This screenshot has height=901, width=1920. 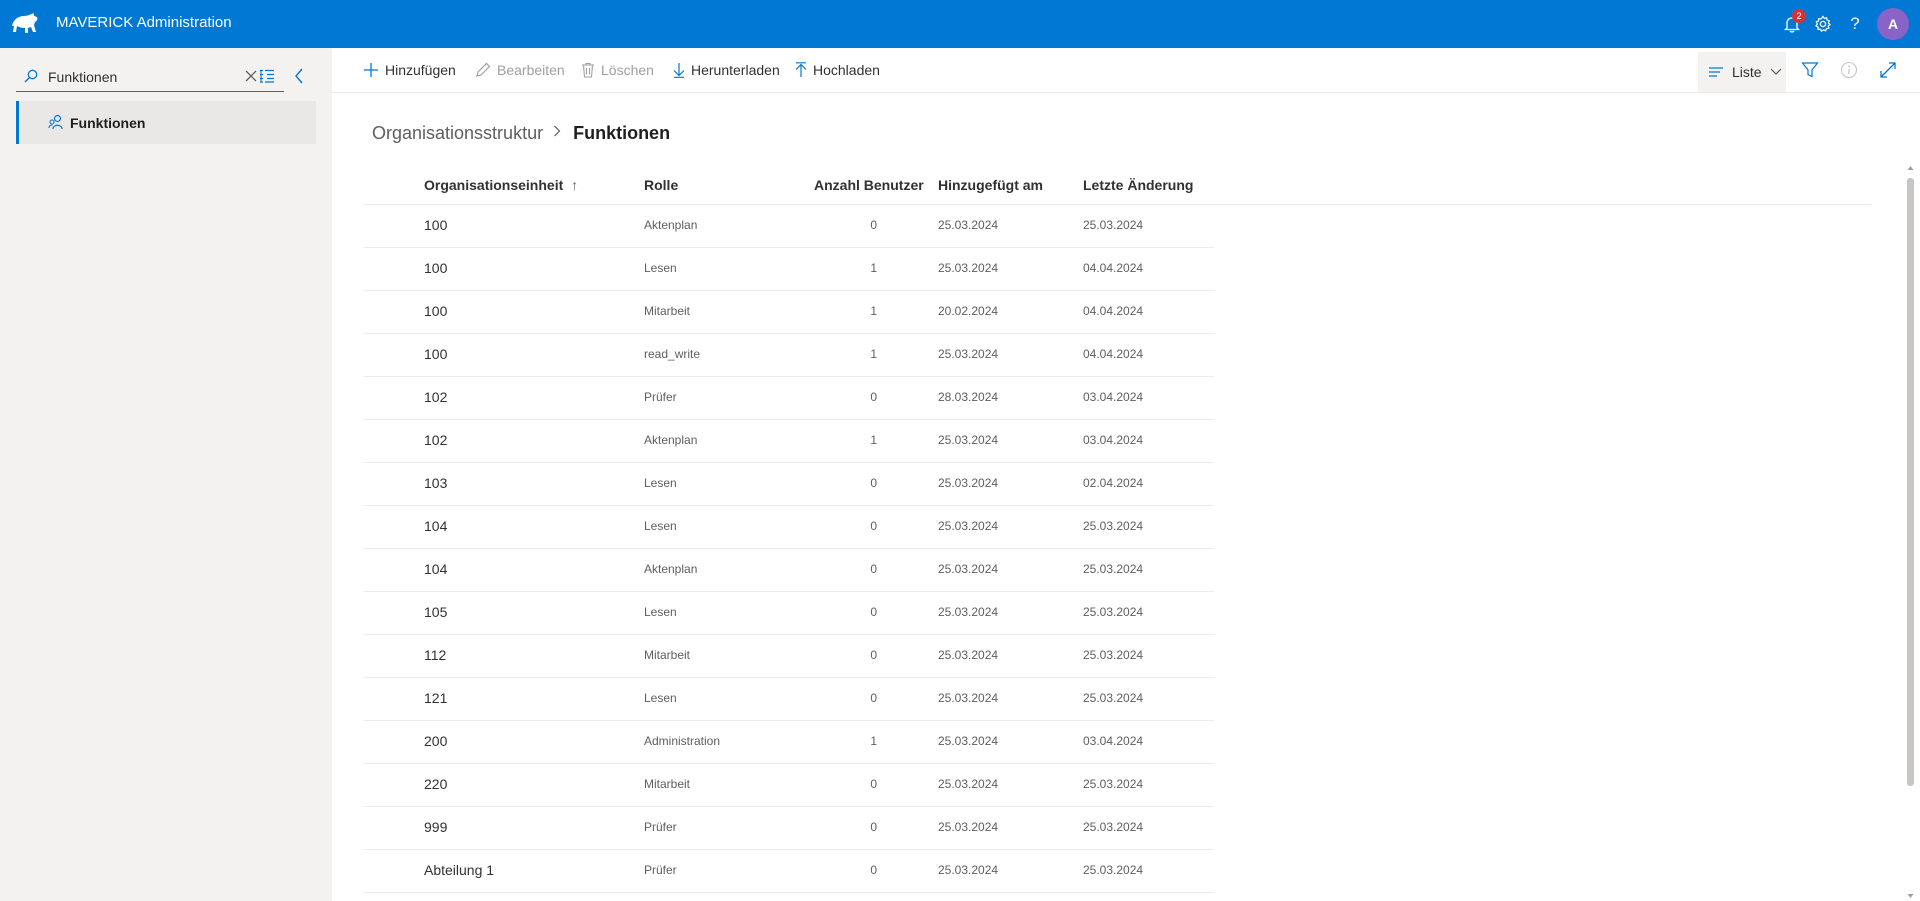 What do you see at coordinates (789, 699) in the screenshot?
I see `table-row: 121 Lesen 0 25.03.2024 25.03.2024` at bounding box center [789, 699].